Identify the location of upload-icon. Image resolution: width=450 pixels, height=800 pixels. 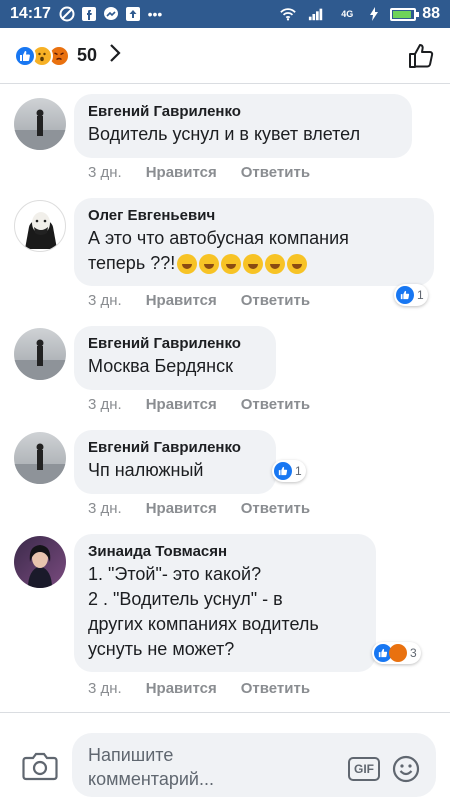
(133, 14).